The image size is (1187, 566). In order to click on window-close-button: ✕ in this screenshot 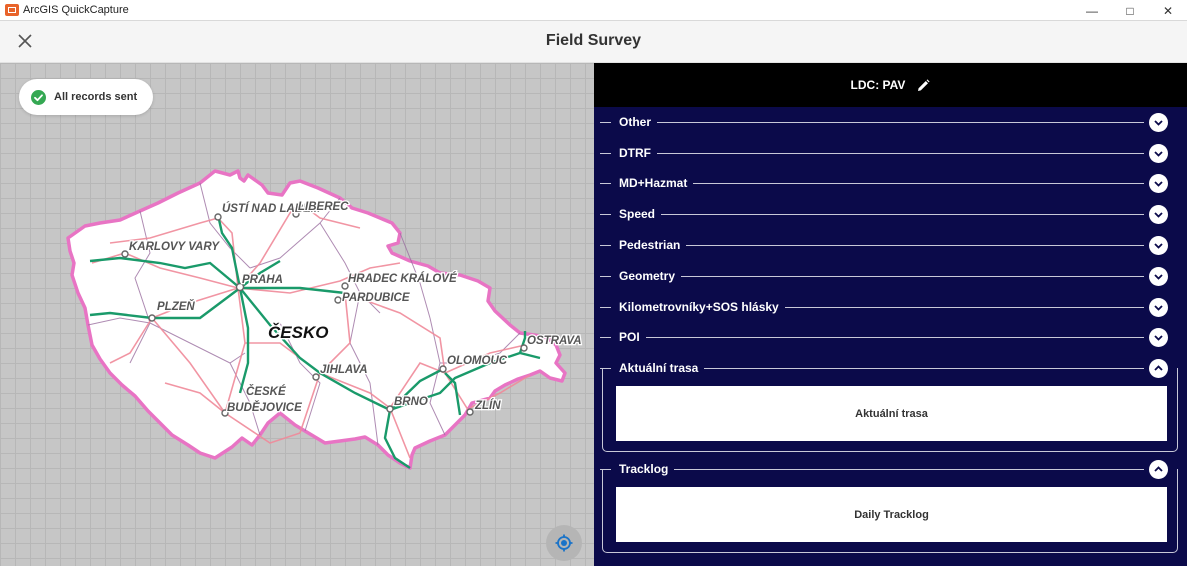, I will do `click(1168, 10)`.